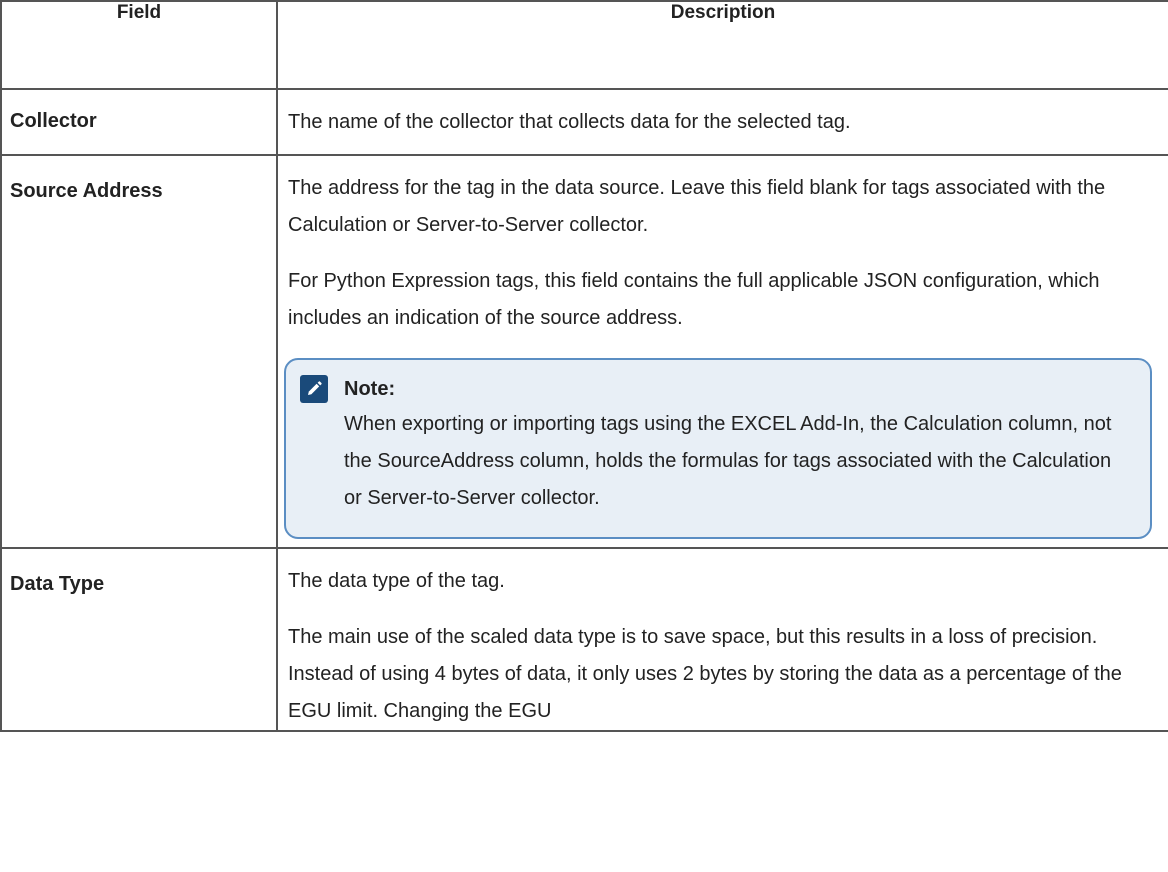 Image resolution: width=1168 pixels, height=872 pixels. I want to click on field-cell: Source Address, so click(139, 351).